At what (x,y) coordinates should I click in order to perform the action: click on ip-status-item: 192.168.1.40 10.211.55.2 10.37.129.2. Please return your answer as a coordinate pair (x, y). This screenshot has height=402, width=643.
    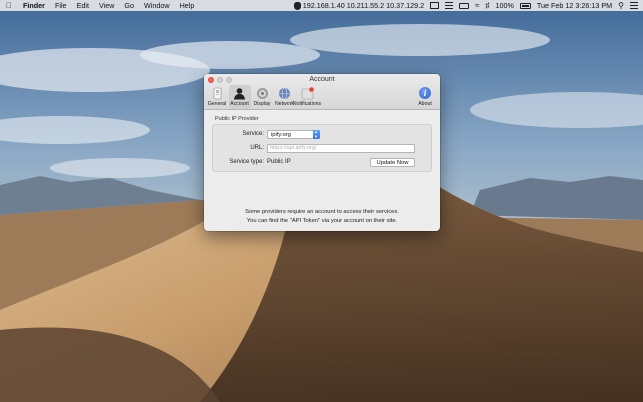
    Looking at the image, I should click on (359, 5).